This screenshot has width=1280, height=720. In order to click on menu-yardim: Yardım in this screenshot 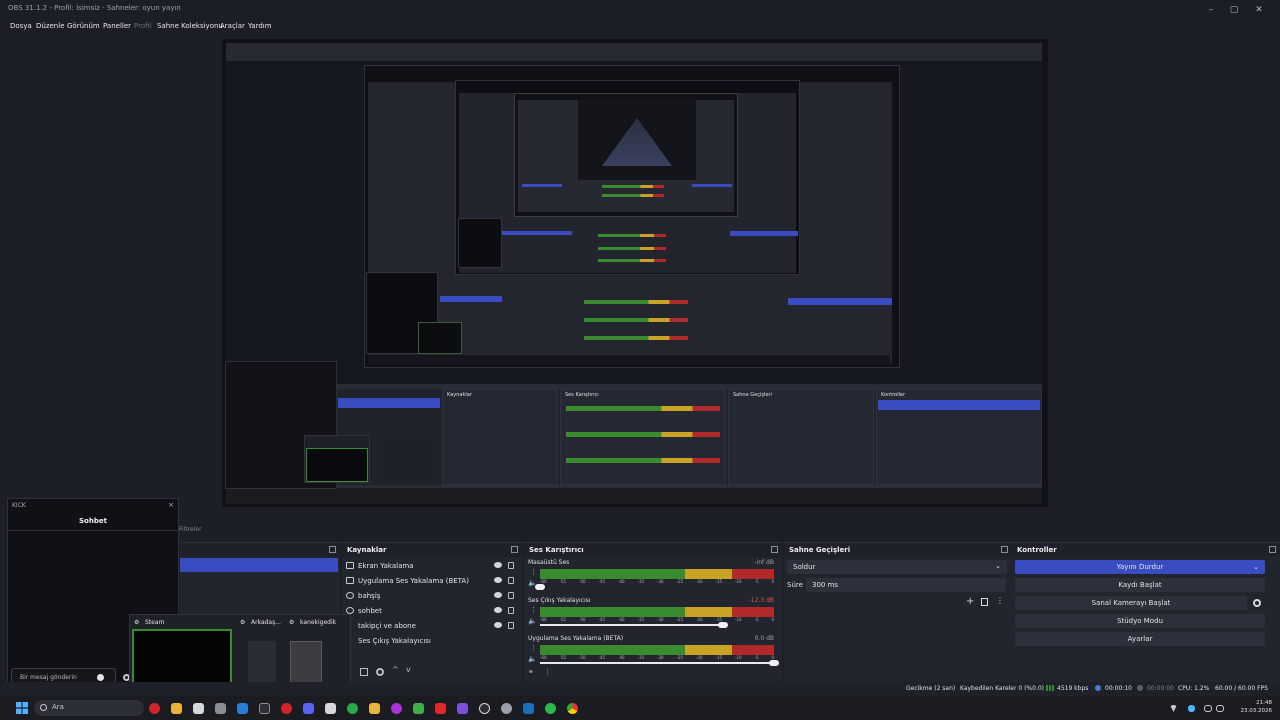, I will do `click(260, 26)`.